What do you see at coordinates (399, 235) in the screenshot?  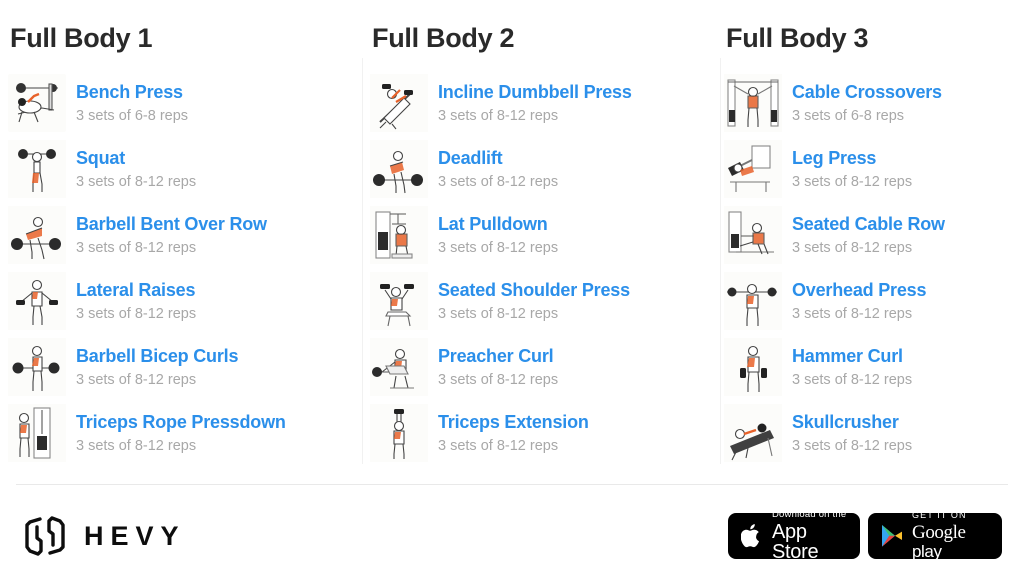 I see `lat-pulldown-icon` at bounding box center [399, 235].